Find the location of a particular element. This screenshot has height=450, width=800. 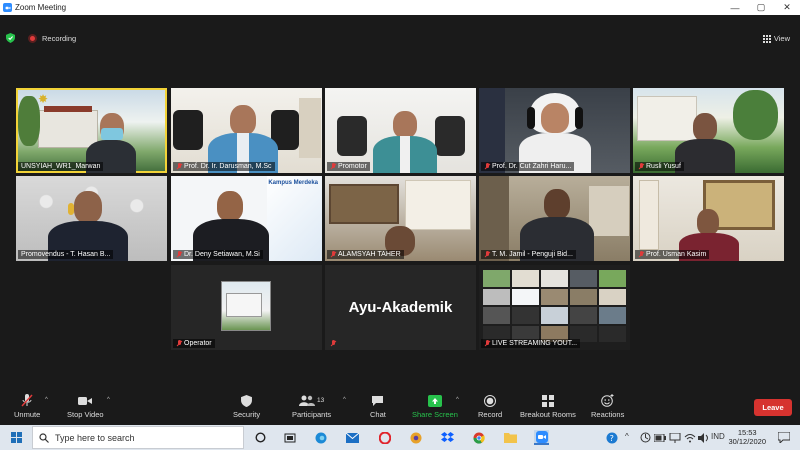

chat-button: Chat is located at coordinates (378, 406).